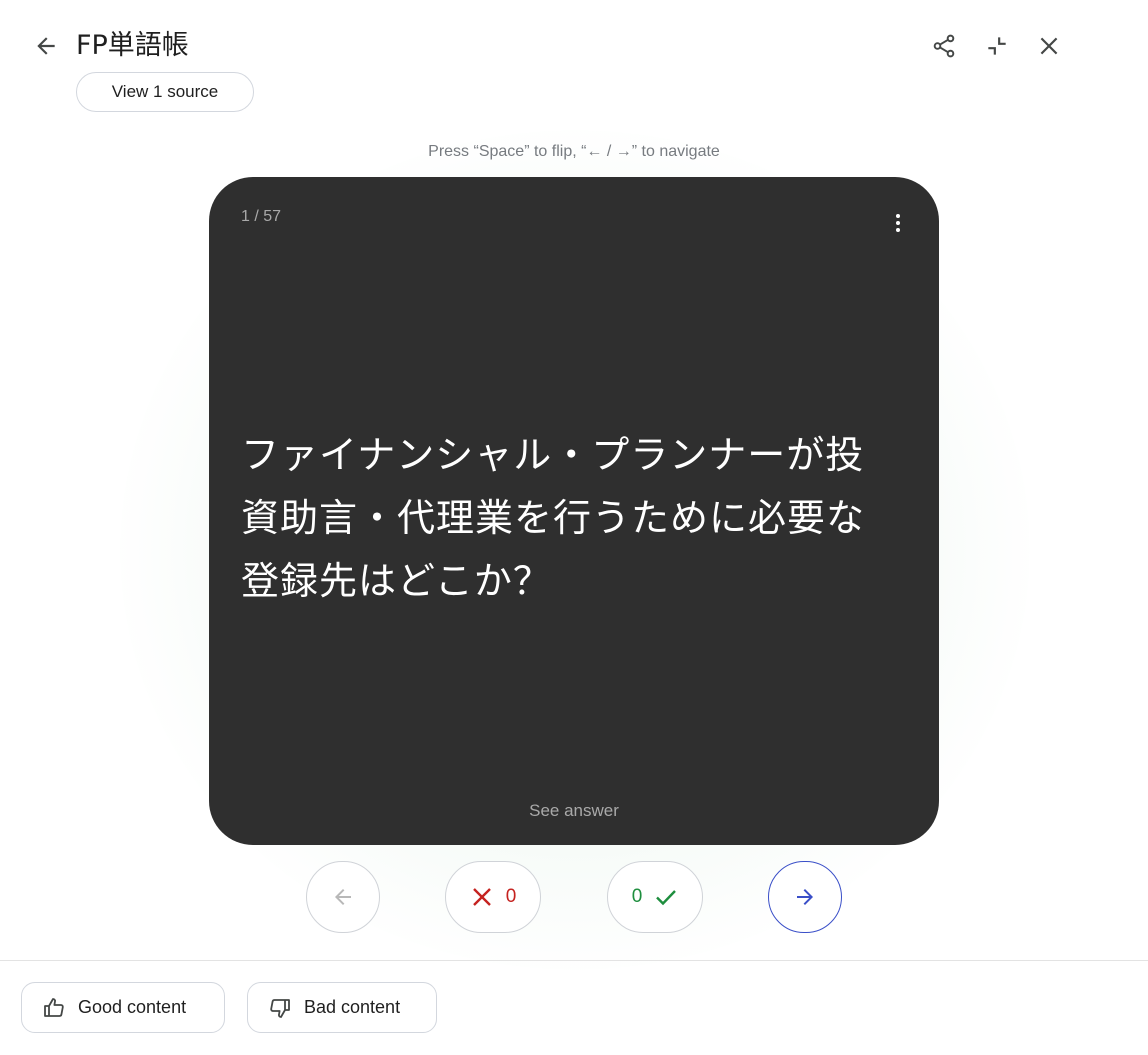 The width and height of the screenshot is (1148, 1055). What do you see at coordinates (132, 45) in the screenshot?
I see `page-title: FP単語帳` at bounding box center [132, 45].